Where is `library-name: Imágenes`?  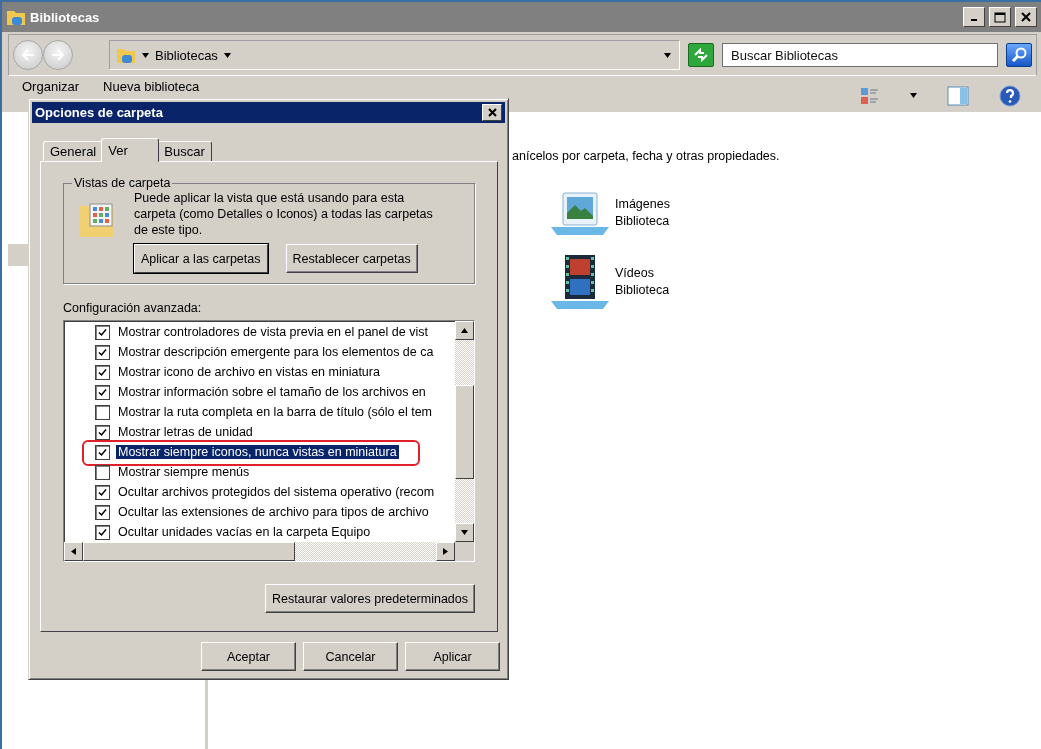 library-name: Imágenes is located at coordinates (642, 204).